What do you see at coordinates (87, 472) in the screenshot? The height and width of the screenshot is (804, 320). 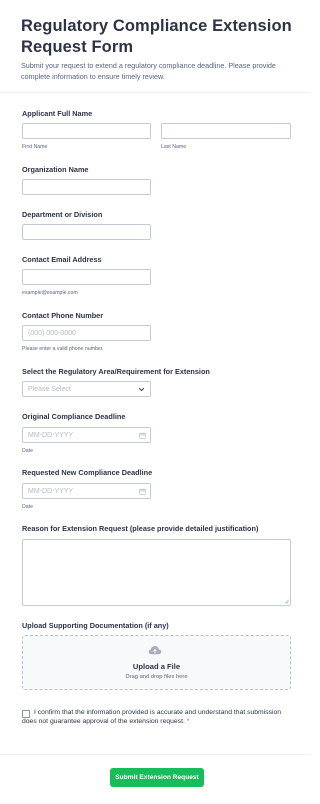 I see `new-deadline-label: Requested New Compliance Deadline` at bounding box center [87, 472].